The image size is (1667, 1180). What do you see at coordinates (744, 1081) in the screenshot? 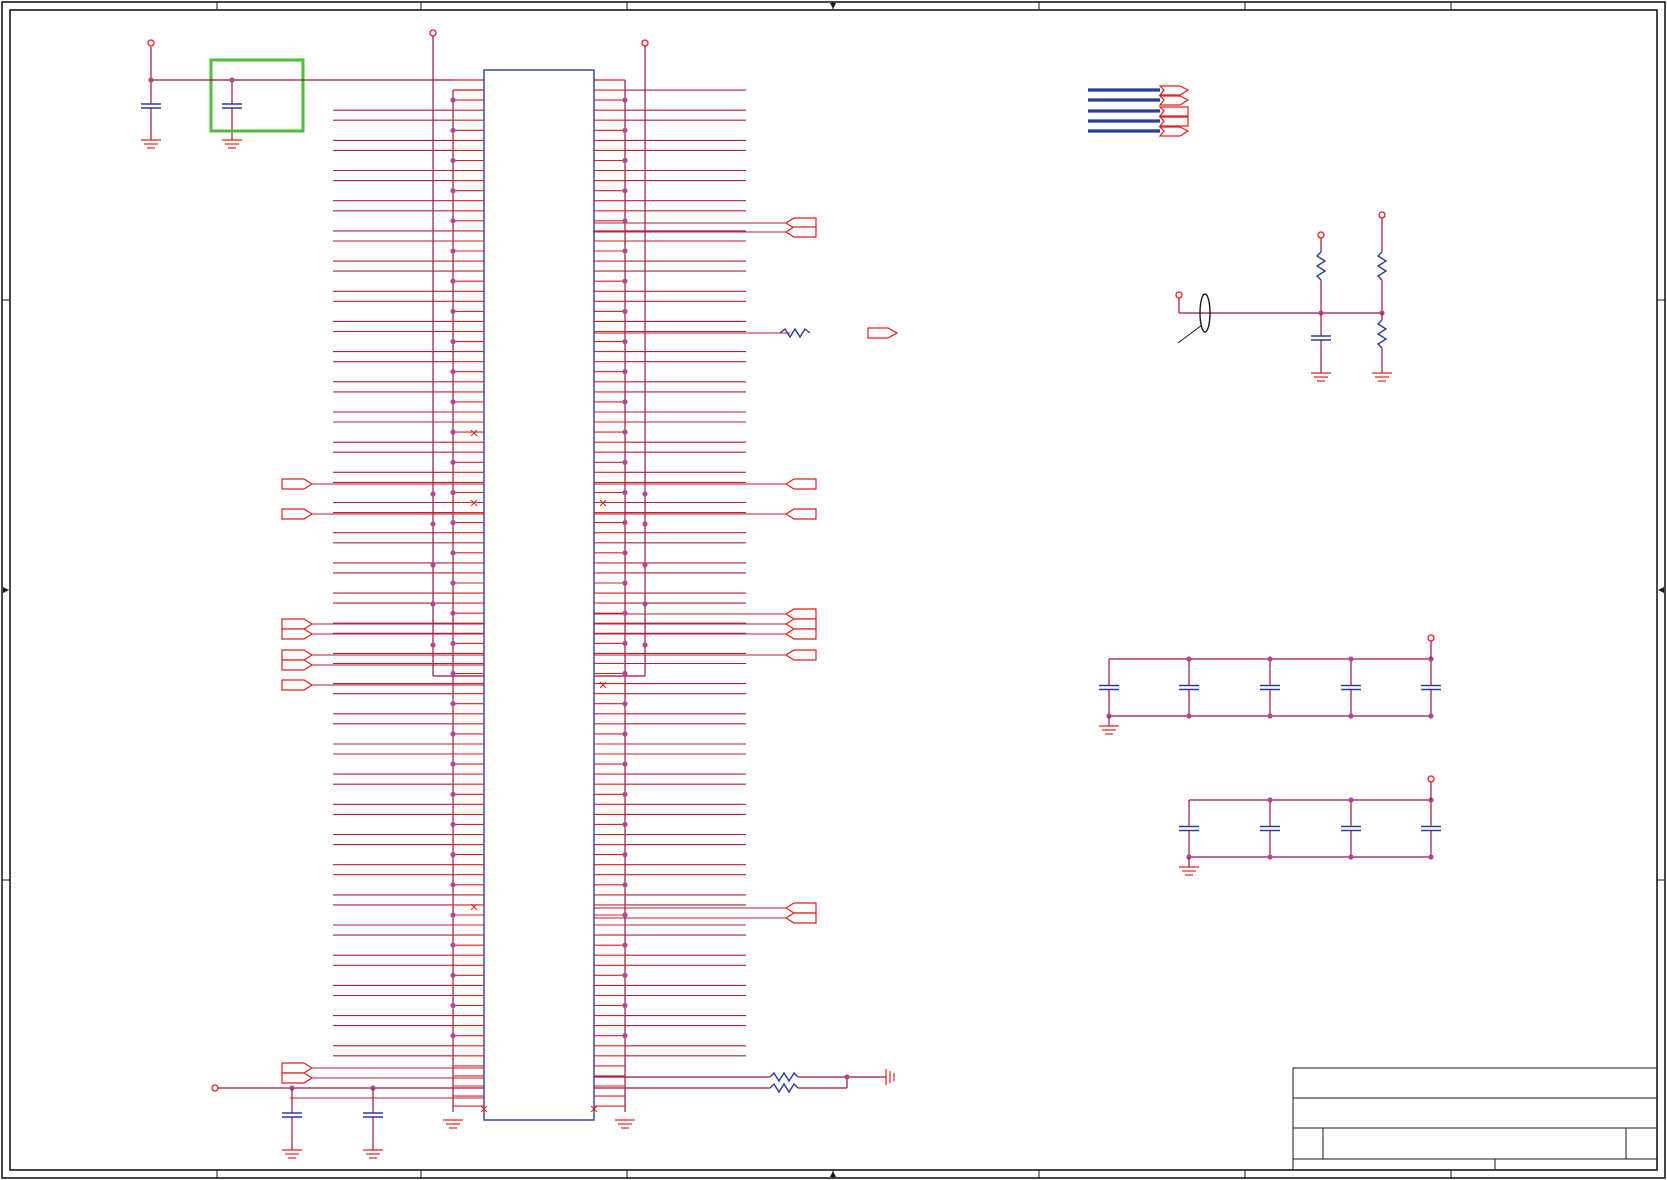
I see `termination-resistors` at bounding box center [744, 1081].